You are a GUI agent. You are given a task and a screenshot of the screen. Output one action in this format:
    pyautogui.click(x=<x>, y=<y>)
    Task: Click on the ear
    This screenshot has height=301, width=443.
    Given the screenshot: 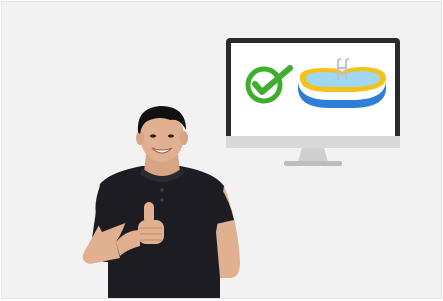 What is the action you would take?
    pyautogui.click(x=184, y=138)
    